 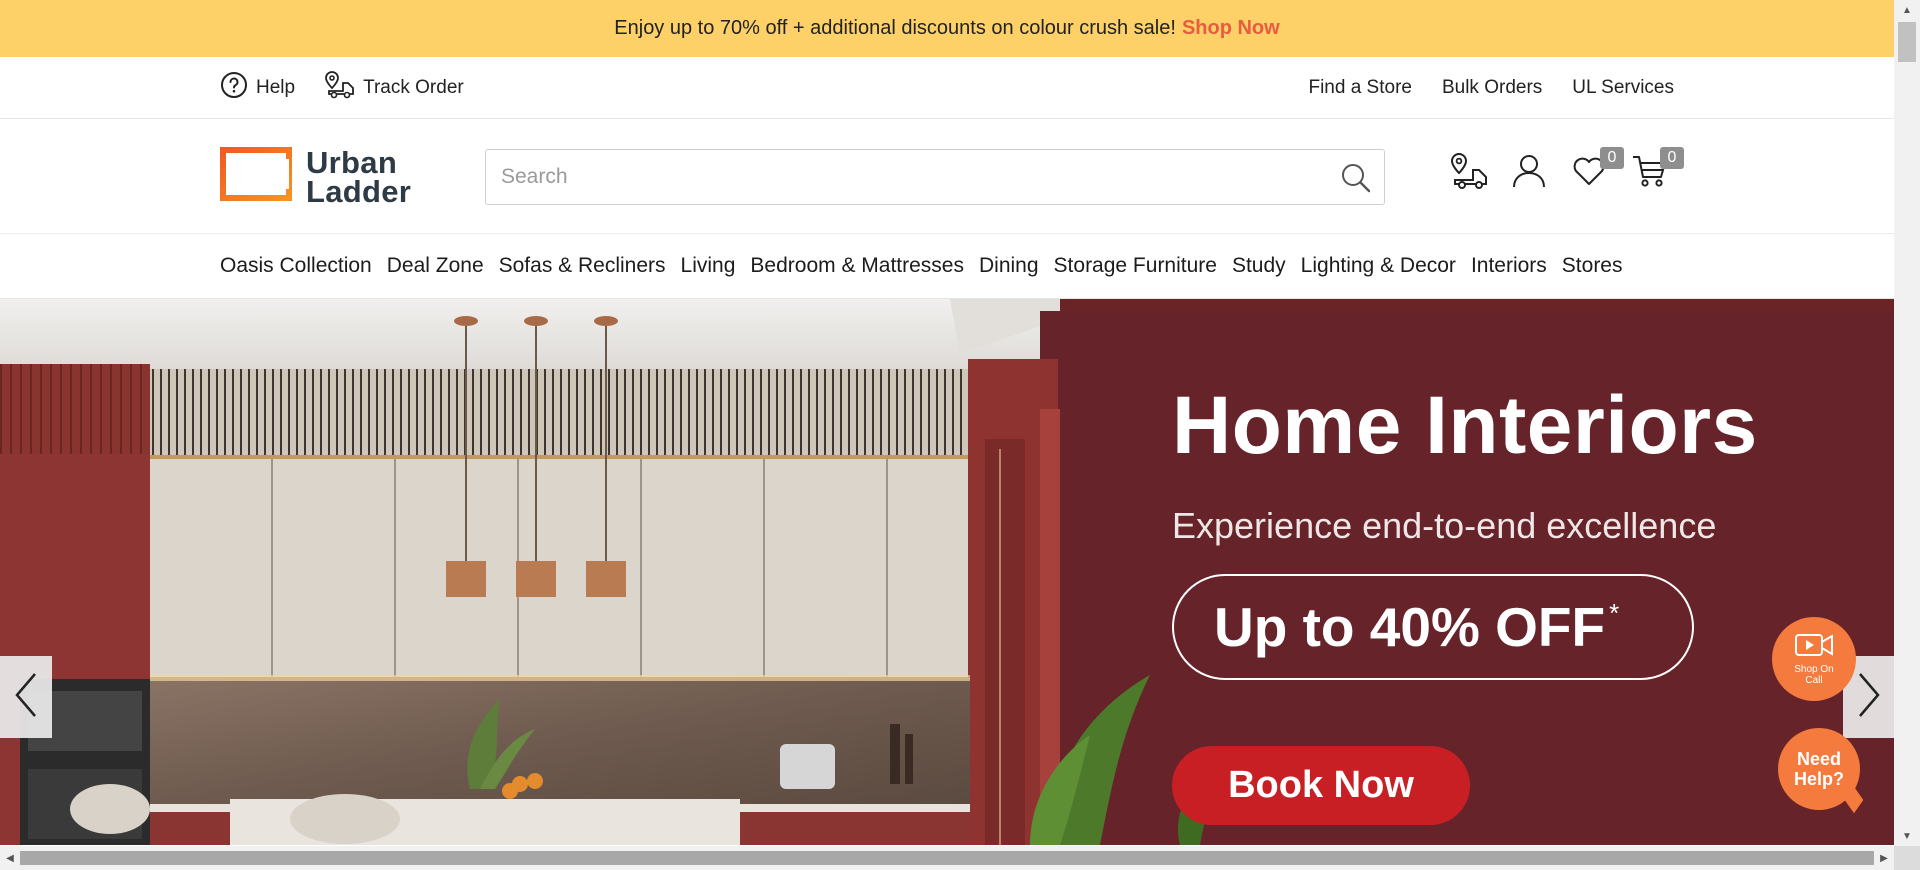 What do you see at coordinates (296, 266) in the screenshot?
I see `nav-item-oasis-collection: Oasis Collection` at bounding box center [296, 266].